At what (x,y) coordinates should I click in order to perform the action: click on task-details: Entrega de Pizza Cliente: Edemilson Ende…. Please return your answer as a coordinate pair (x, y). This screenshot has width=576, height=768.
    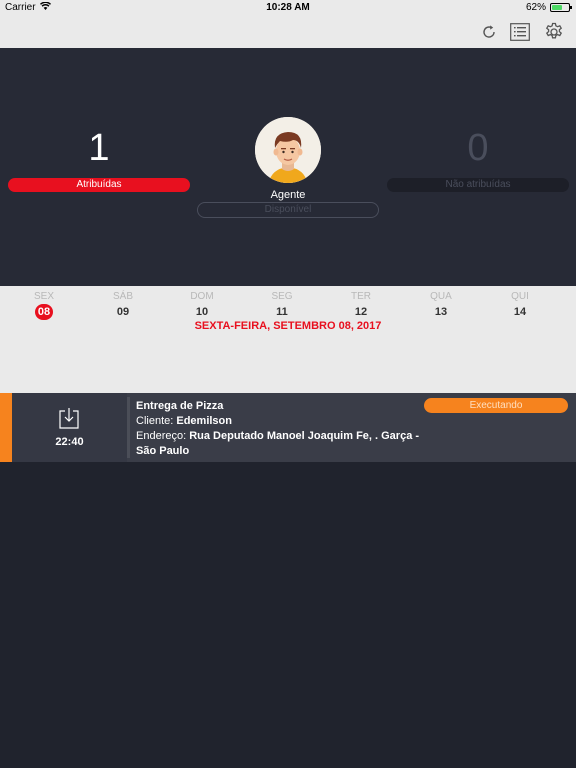
    Looking at the image, I should click on (278, 429).